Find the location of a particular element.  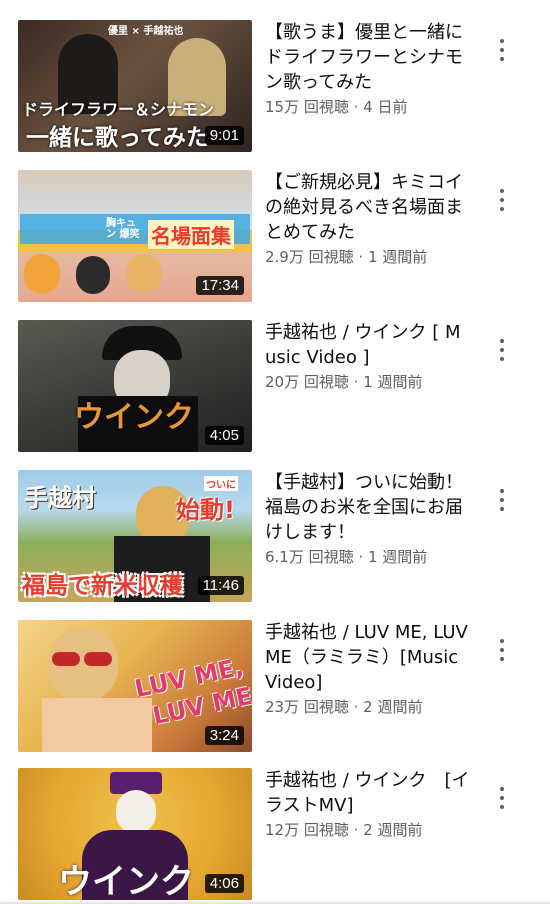

upload-age: 4 日前 is located at coordinates (385, 107).